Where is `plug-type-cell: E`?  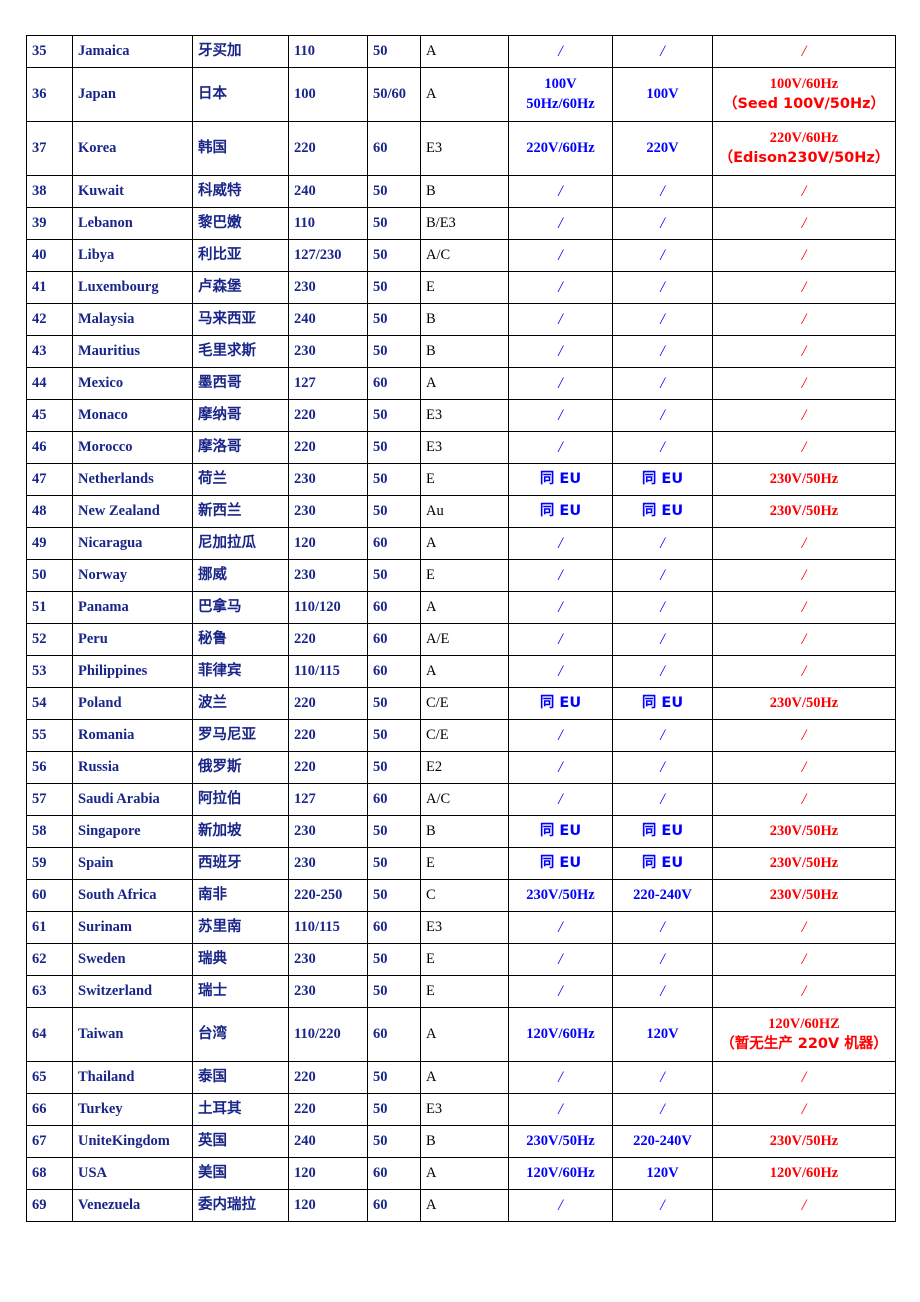
plug-type-cell: E is located at coordinates (464, 575).